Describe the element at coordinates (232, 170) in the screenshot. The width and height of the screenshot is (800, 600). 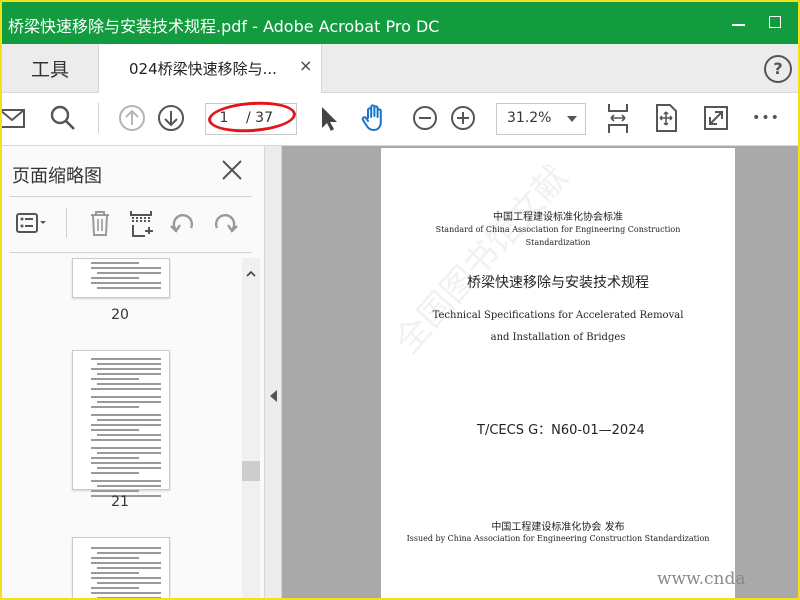
I see `close-icon` at that location.